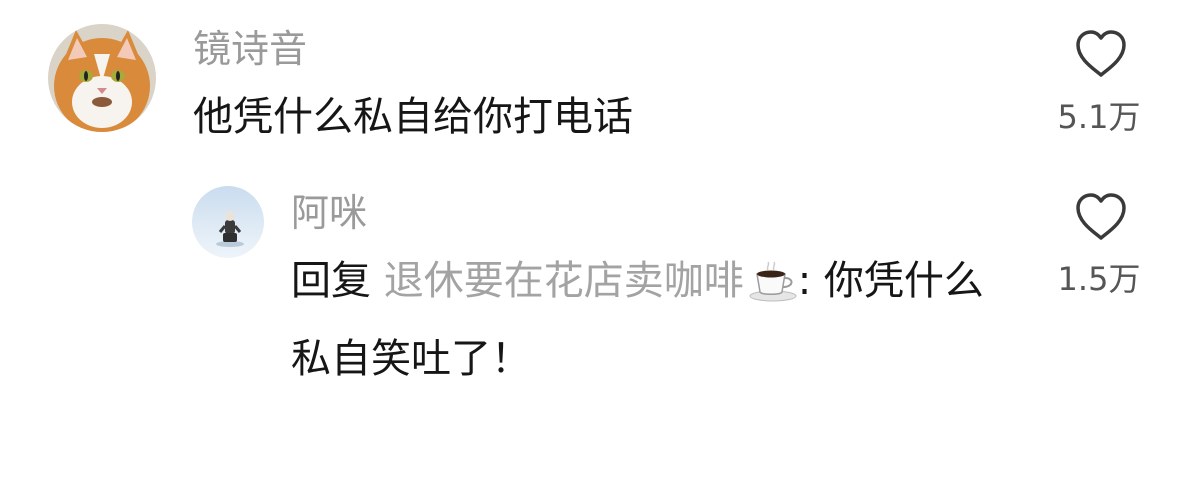 This screenshot has width=1179, height=482. What do you see at coordinates (773, 281) in the screenshot?
I see `coffee-cup-emoji-icon` at bounding box center [773, 281].